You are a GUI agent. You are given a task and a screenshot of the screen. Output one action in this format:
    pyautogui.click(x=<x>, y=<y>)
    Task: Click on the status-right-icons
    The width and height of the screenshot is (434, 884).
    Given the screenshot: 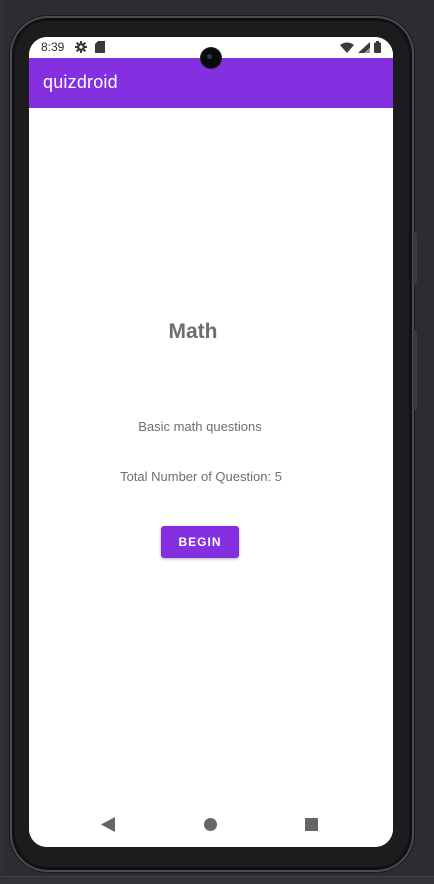 What is the action you would take?
    pyautogui.click(x=360, y=47)
    